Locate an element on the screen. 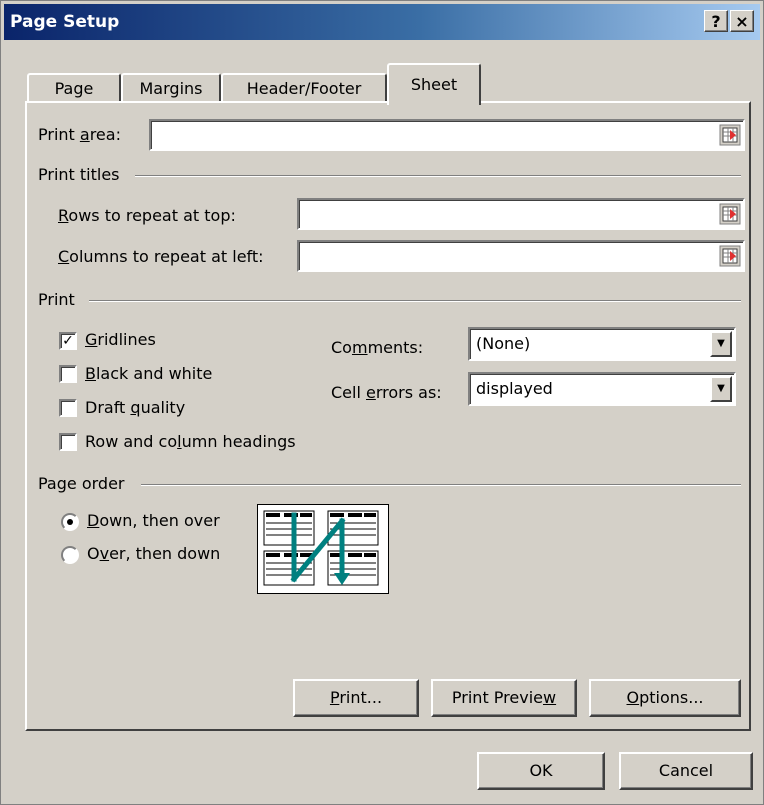 Image resolution: width=764 pixels, height=805 pixels. cell-errors-label: Cell errors as: is located at coordinates (386, 392).